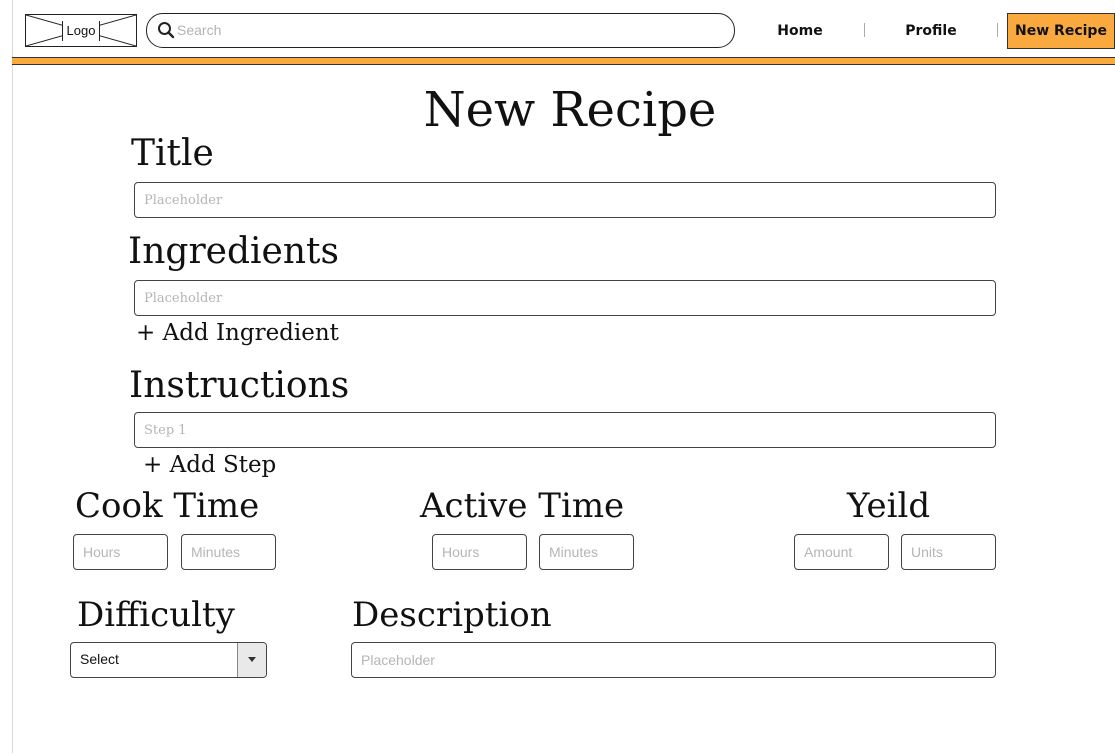 Image resolution: width=1115 pixels, height=753 pixels. What do you see at coordinates (800, 31) in the screenshot?
I see `nav-home-link: Home` at bounding box center [800, 31].